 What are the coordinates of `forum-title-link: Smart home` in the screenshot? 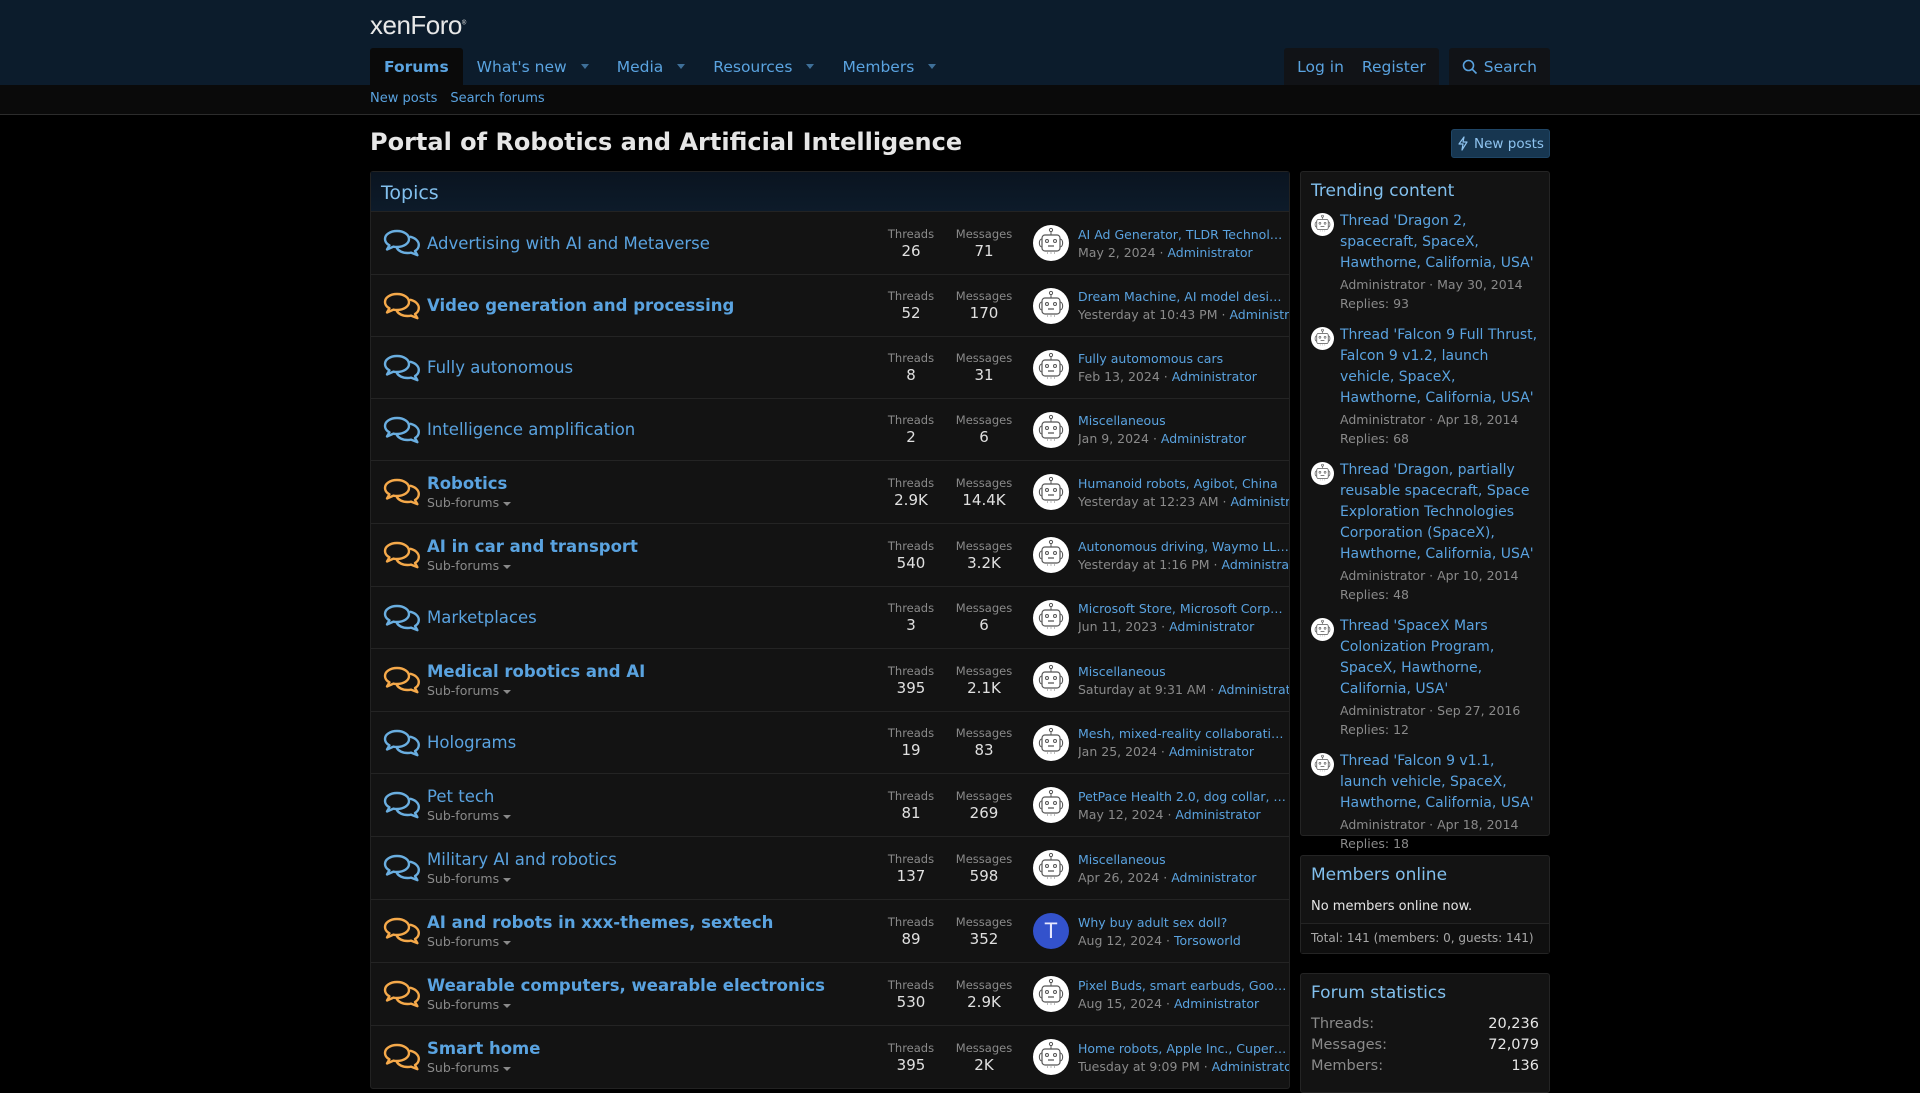 It's located at (651, 1048).